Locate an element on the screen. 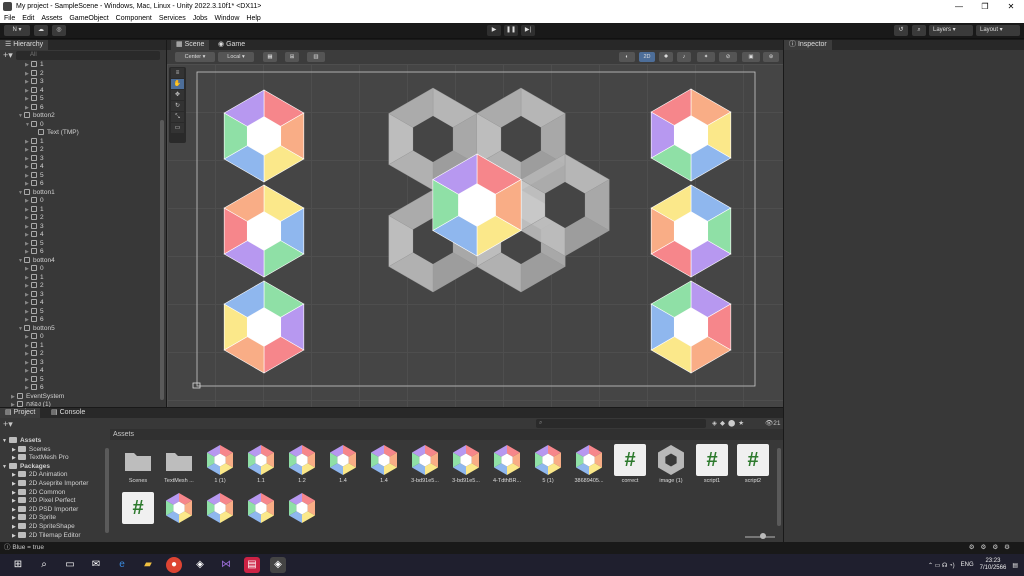 Image resolution: width=1024 pixels, height=576 pixels. pivot-dropdown: Center ▾ is located at coordinates (195, 57).